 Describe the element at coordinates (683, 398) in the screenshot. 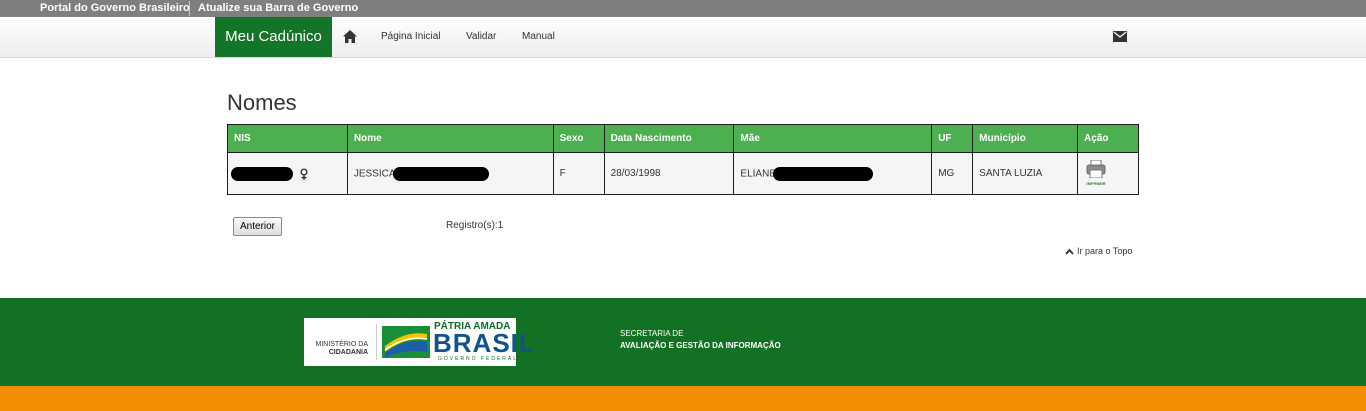

I see `footer-orange-strip` at that location.